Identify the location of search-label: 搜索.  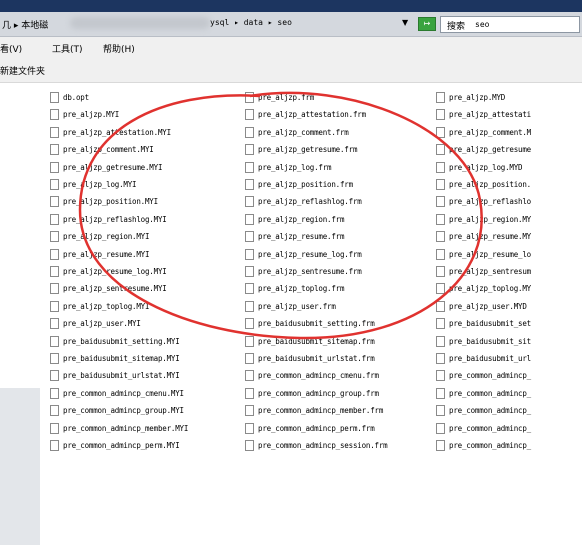
(456, 27).